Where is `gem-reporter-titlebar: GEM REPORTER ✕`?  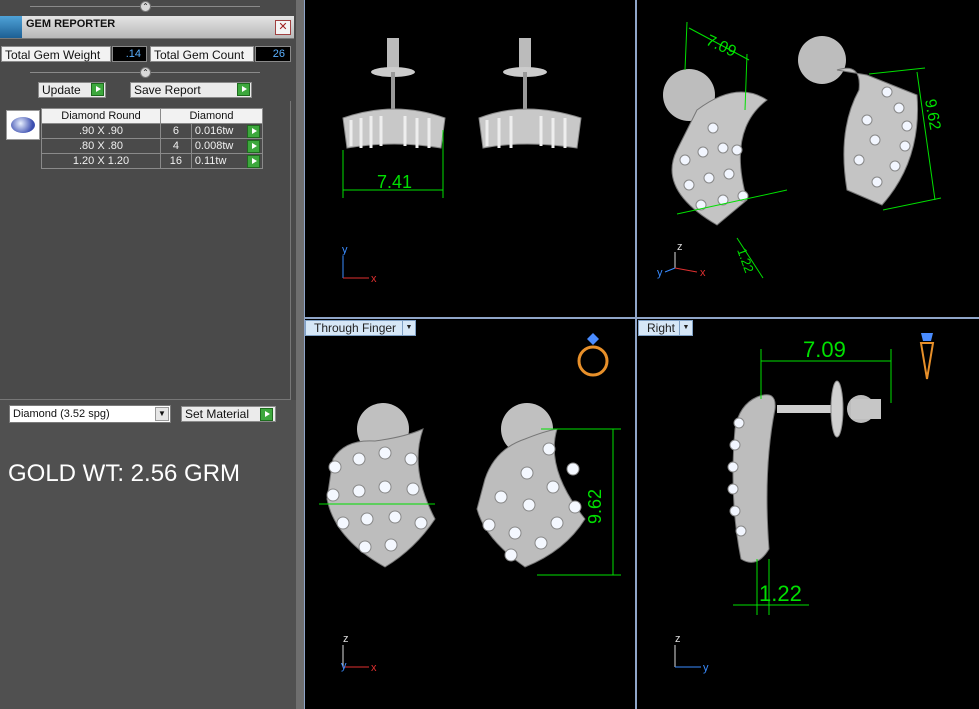
gem-reporter-titlebar: GEM REPORTER ✕ is located at coordinates (147, 27).